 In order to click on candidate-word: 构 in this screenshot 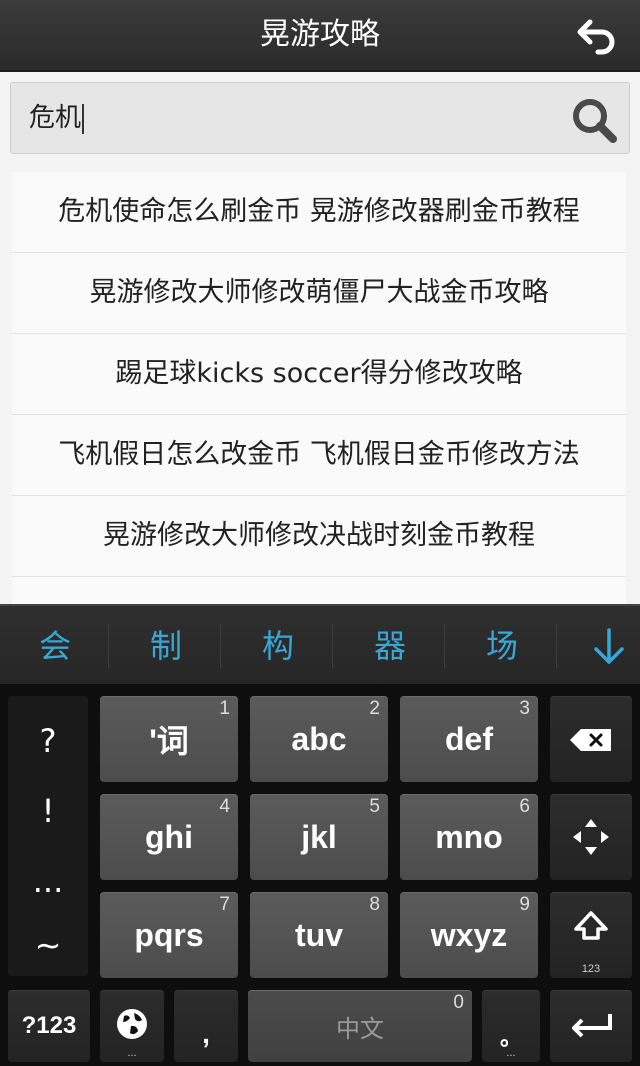, I will do `click(278, 646)`.